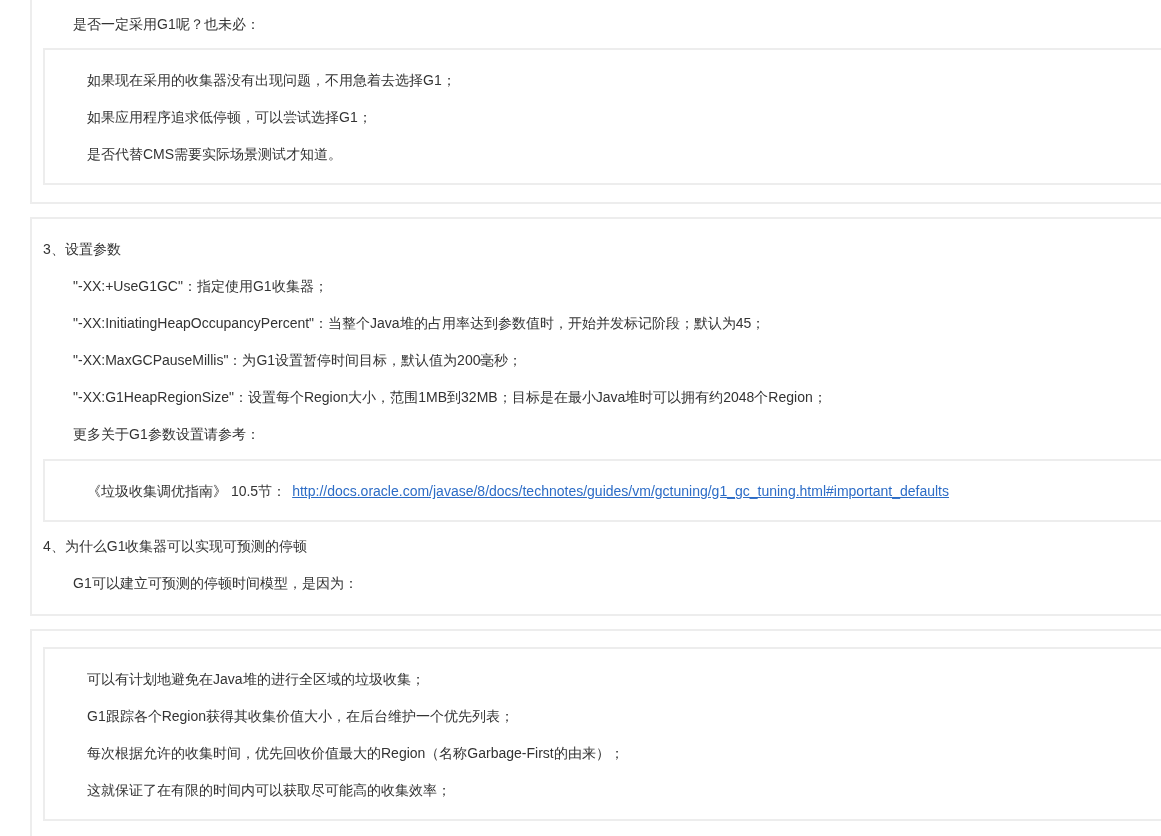 The width and height of the screenshot is (1161, 836). I want to click on paragraph-text: "-XX:MaxGCPauseMillis"：为G1设置暂停时间目标，默认值为200毫秒；, so click(298, 360).